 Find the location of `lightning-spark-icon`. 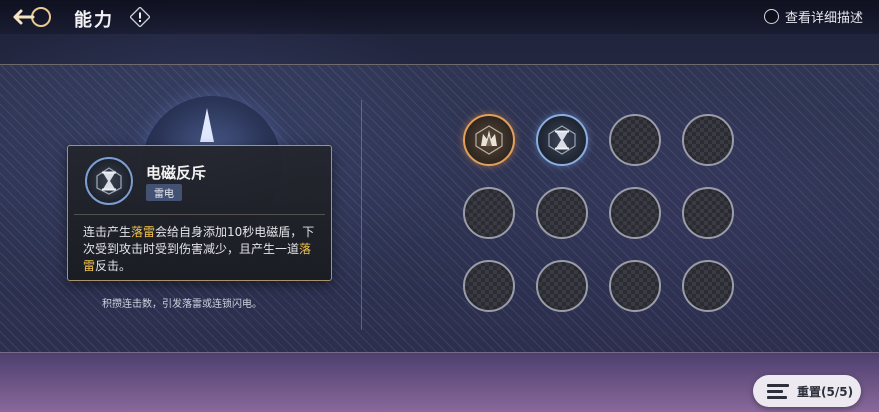

lightning-spark-icon is located at coordinates (207, 125).